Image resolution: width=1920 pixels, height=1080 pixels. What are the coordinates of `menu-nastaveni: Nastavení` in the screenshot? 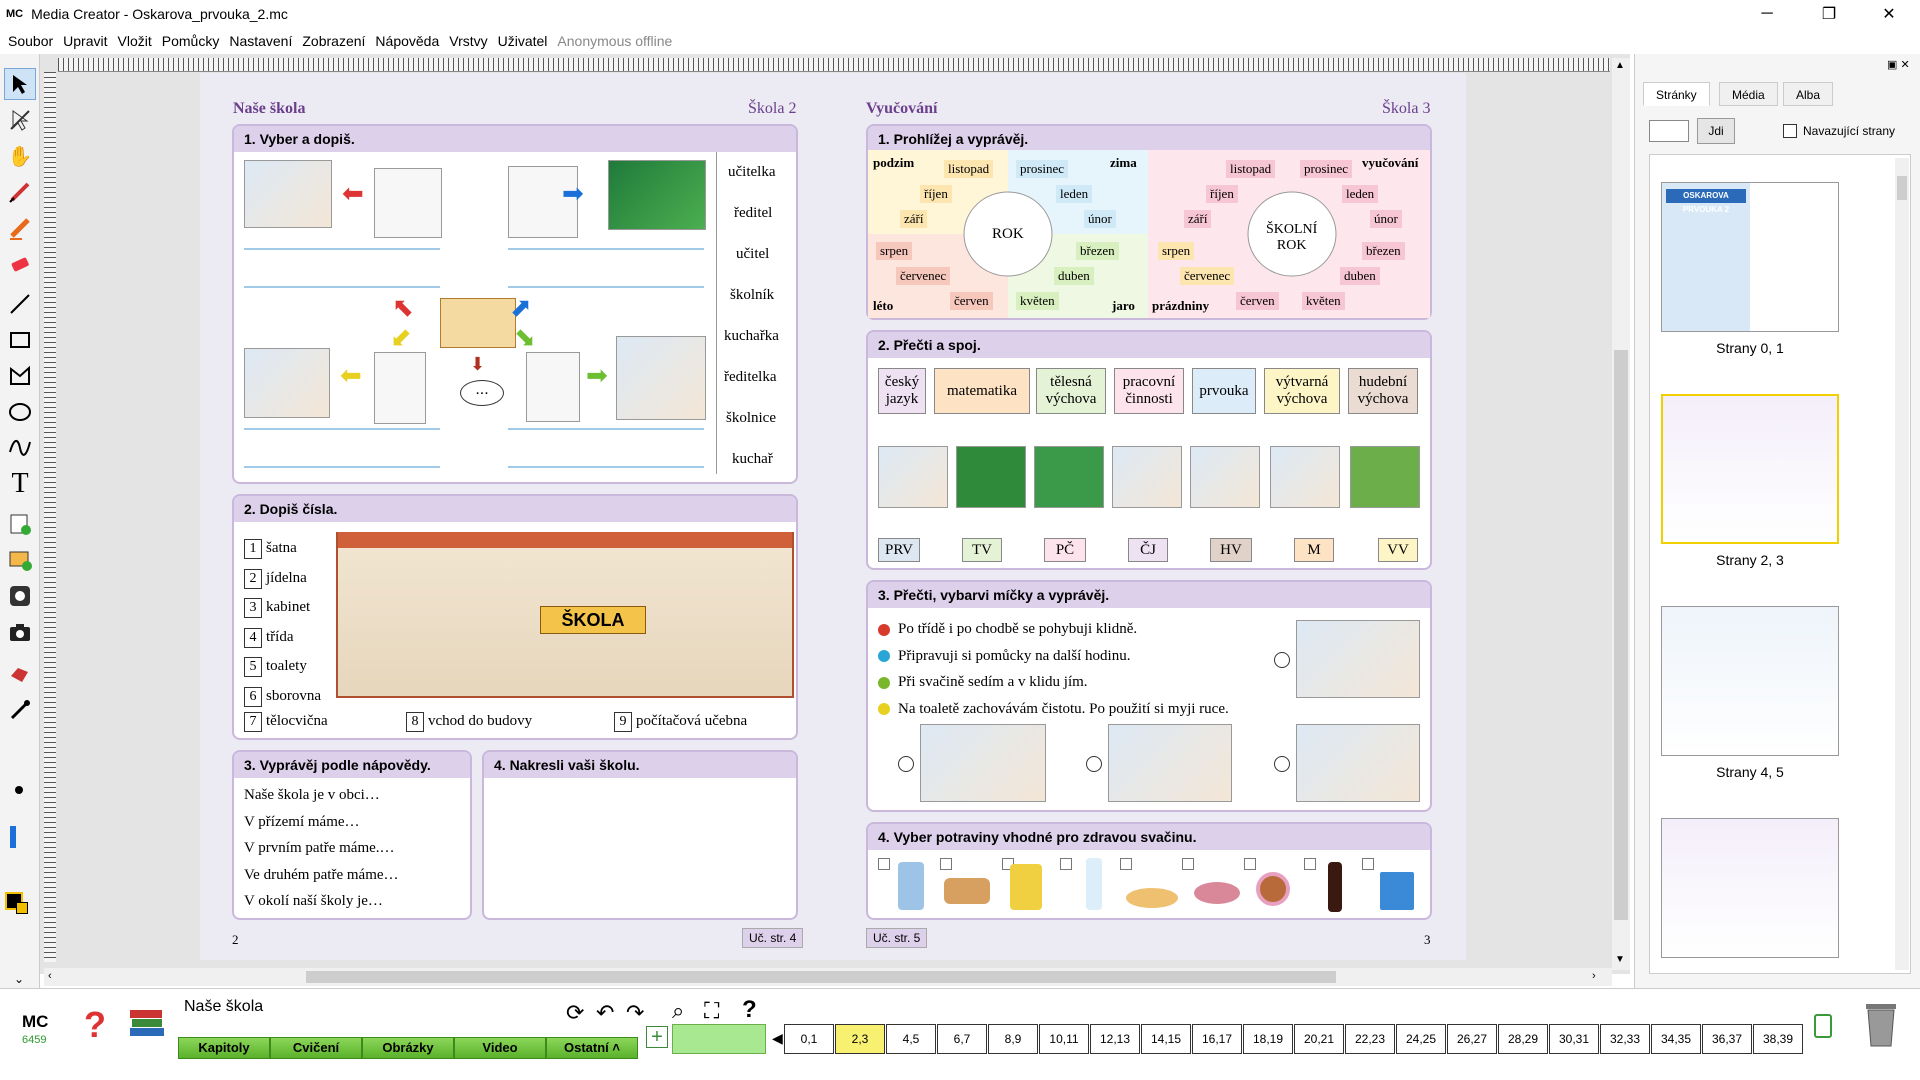 It's located at (260, 41).